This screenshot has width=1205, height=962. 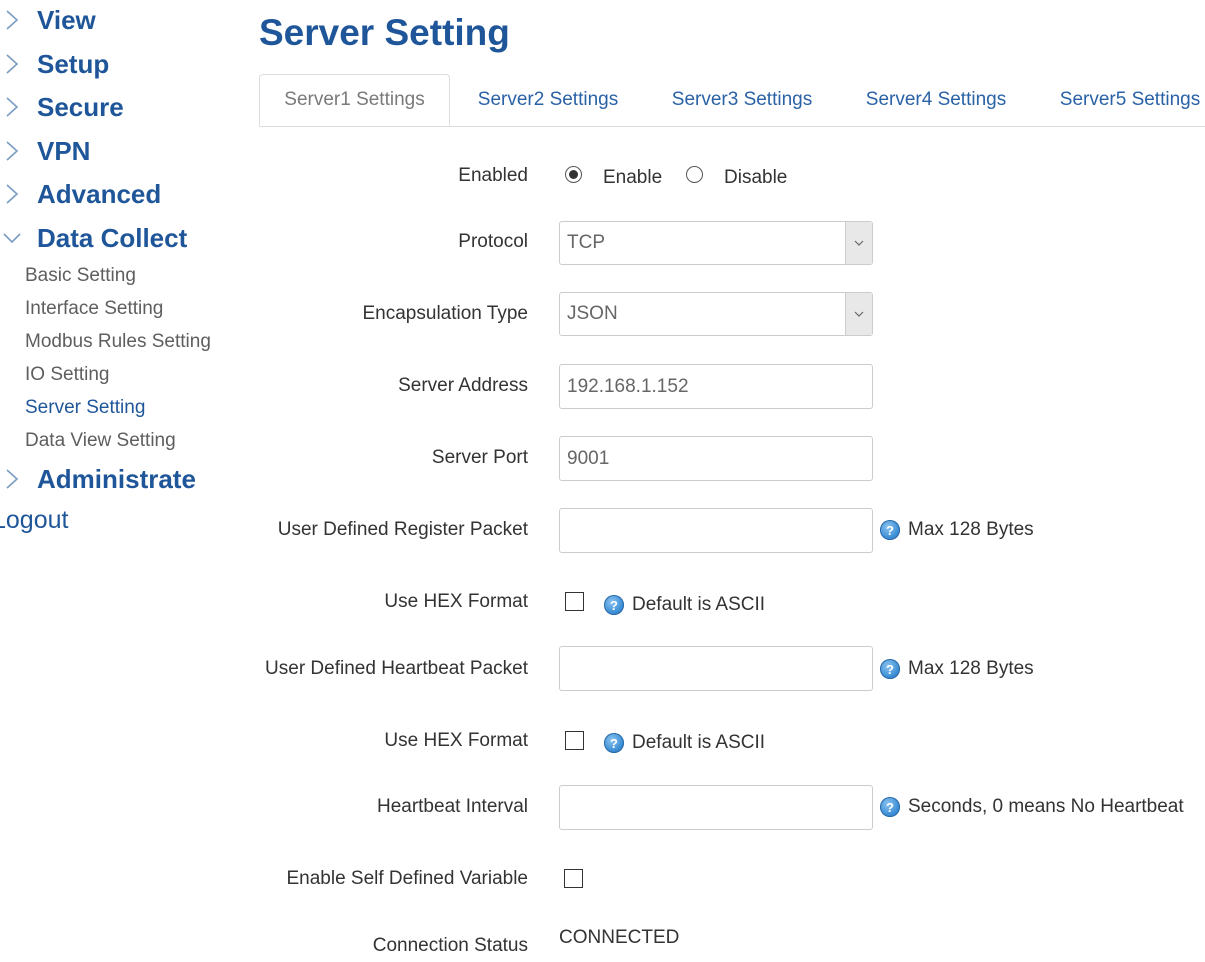 I want to click on disable-radio-label: Disable, so click(x=755, y=178).